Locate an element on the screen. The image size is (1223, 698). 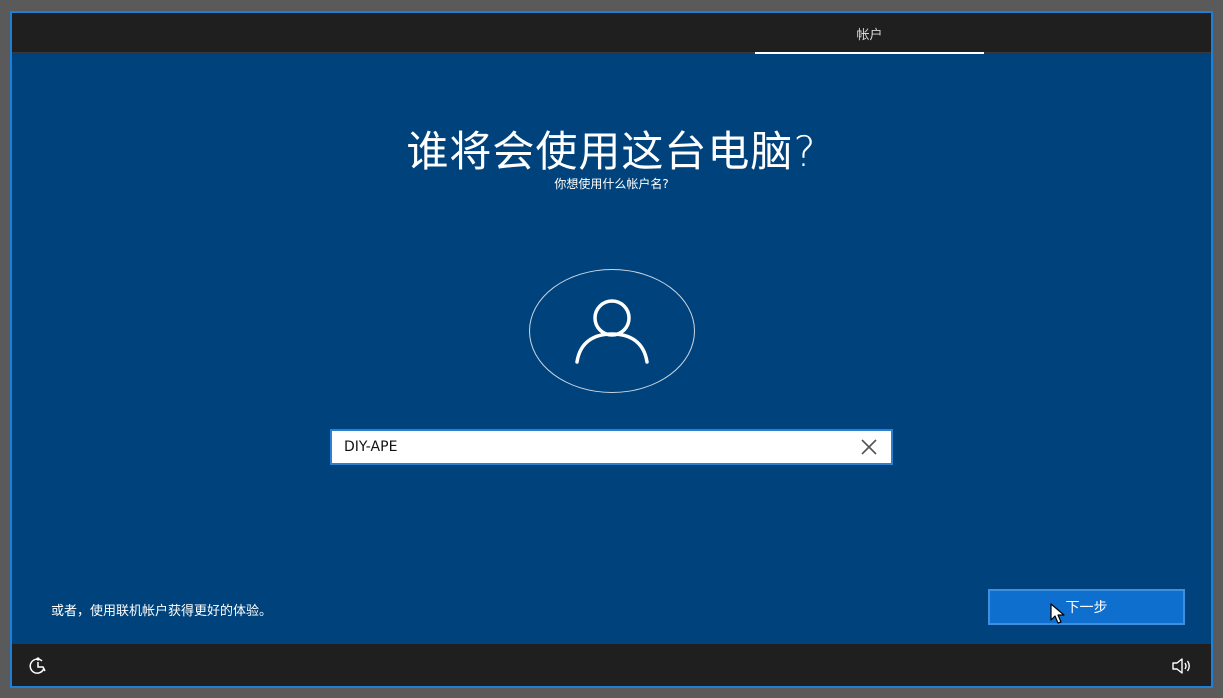
bottom-bar is located at coordinates (611, 665).